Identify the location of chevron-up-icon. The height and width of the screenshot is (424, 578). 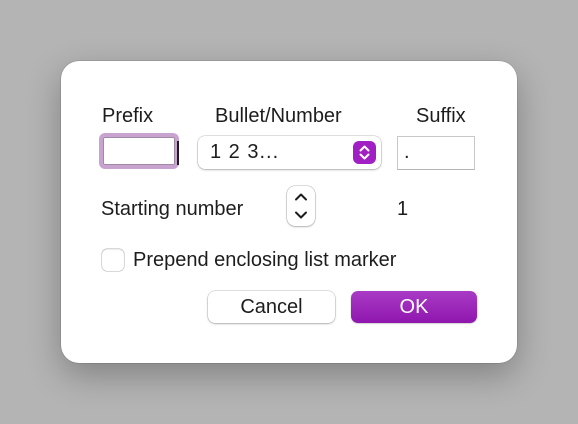
(301, 197).